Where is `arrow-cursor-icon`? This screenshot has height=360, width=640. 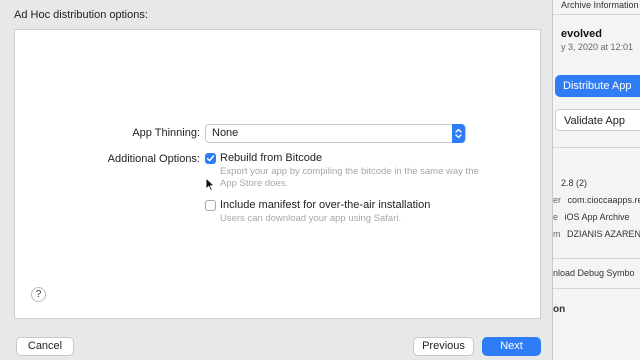
arrow-cursor-icon is located at coordinates (210, 184).